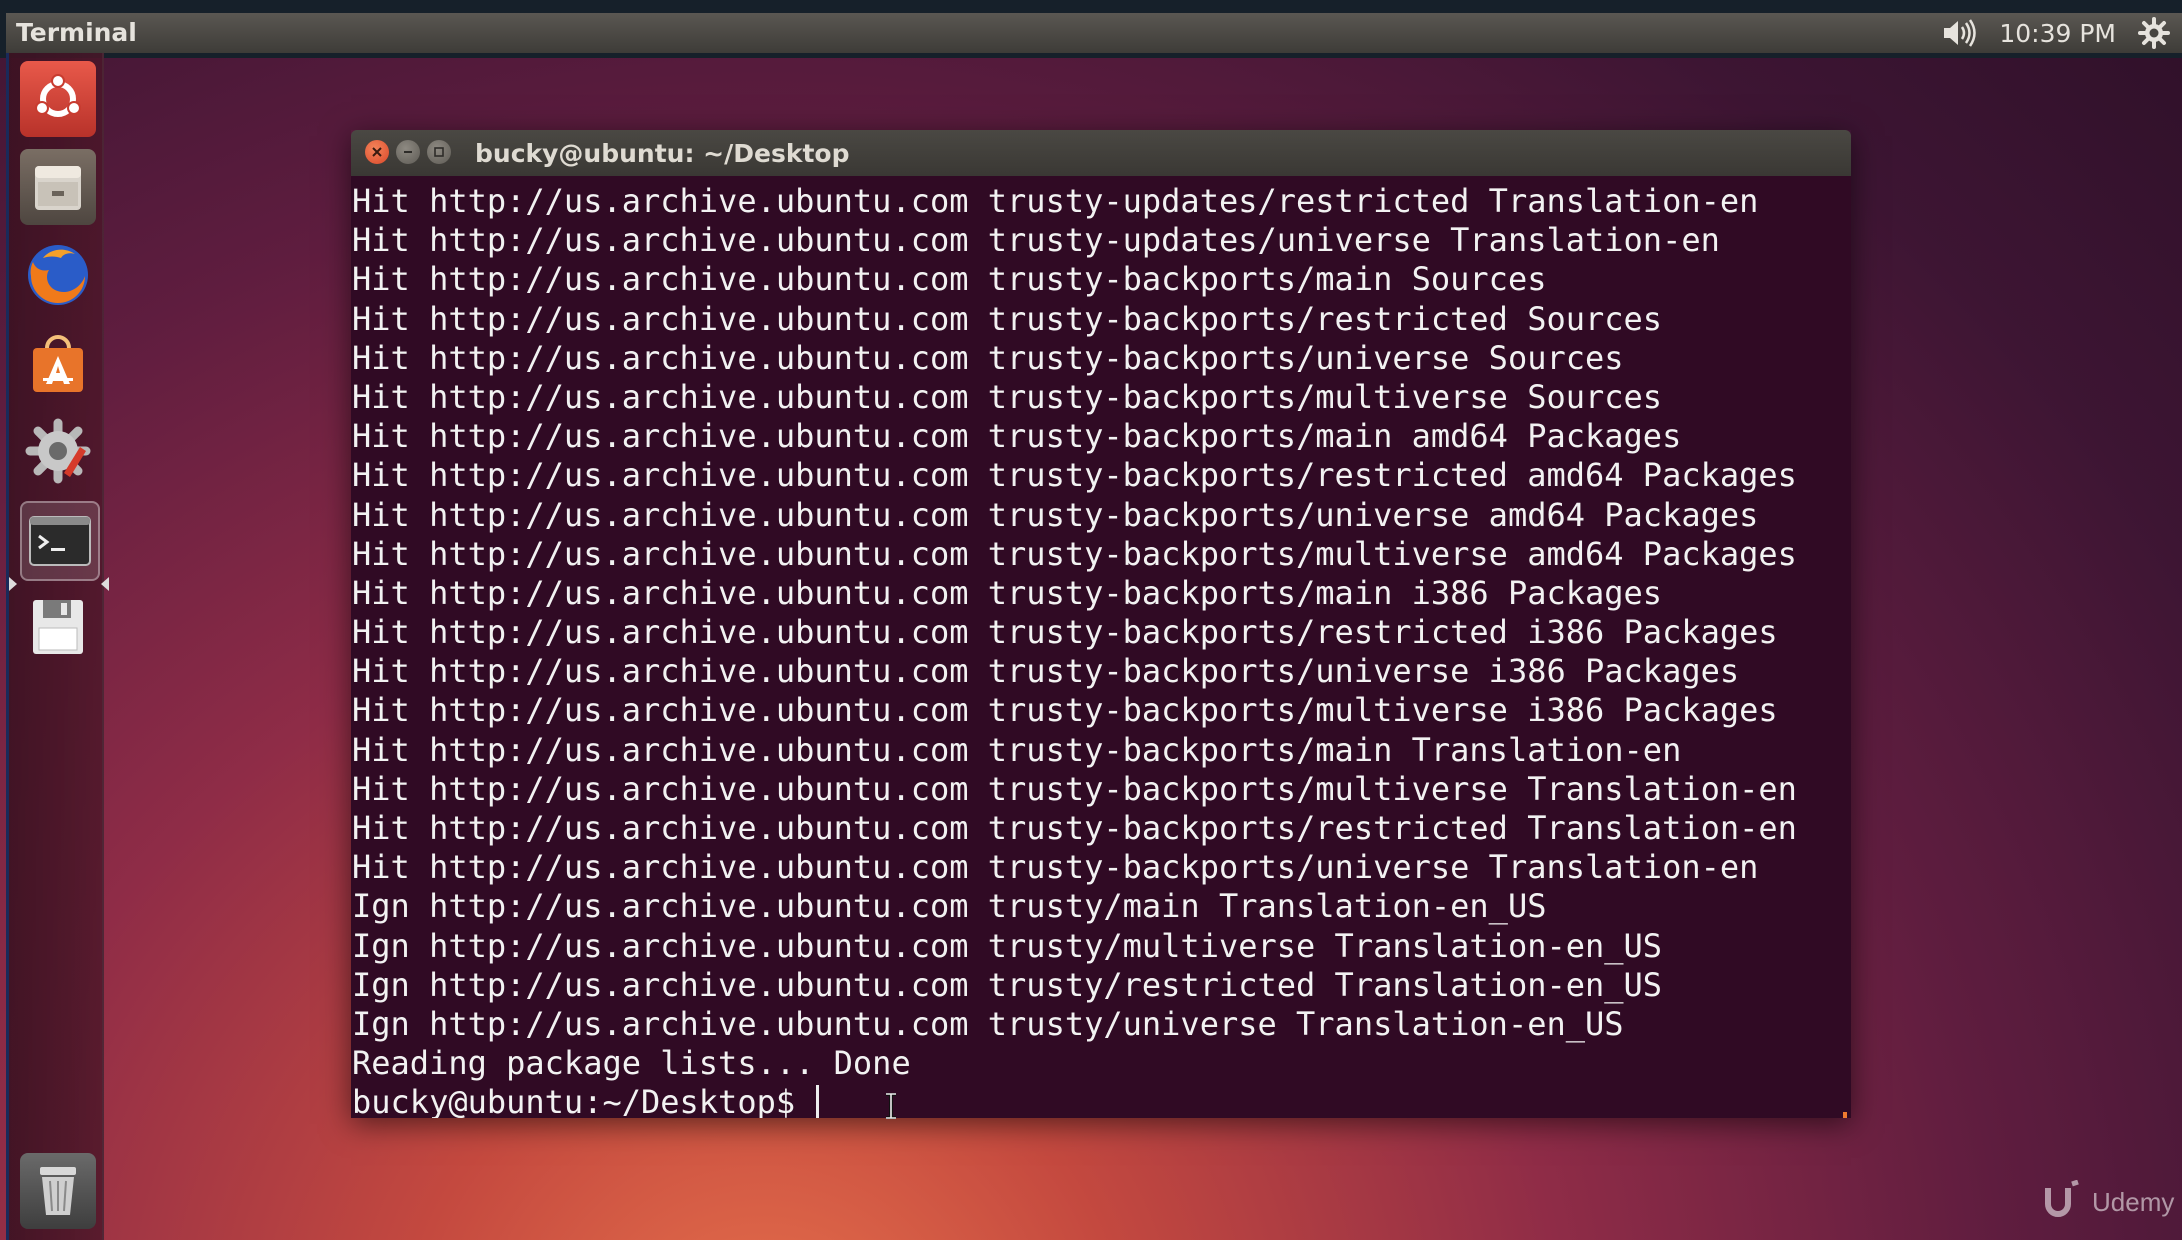  I want to click on firefox-icon, so click(58, 275).